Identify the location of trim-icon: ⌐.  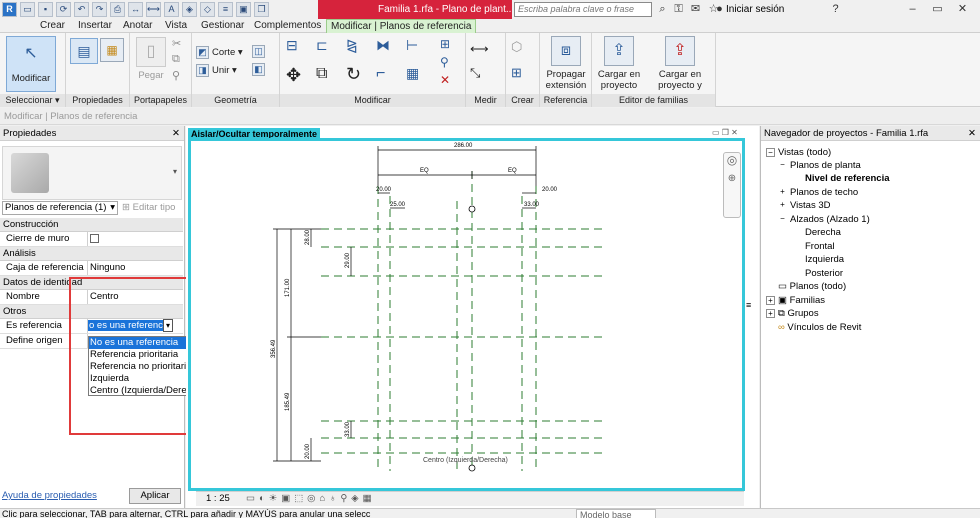
(380, 74).